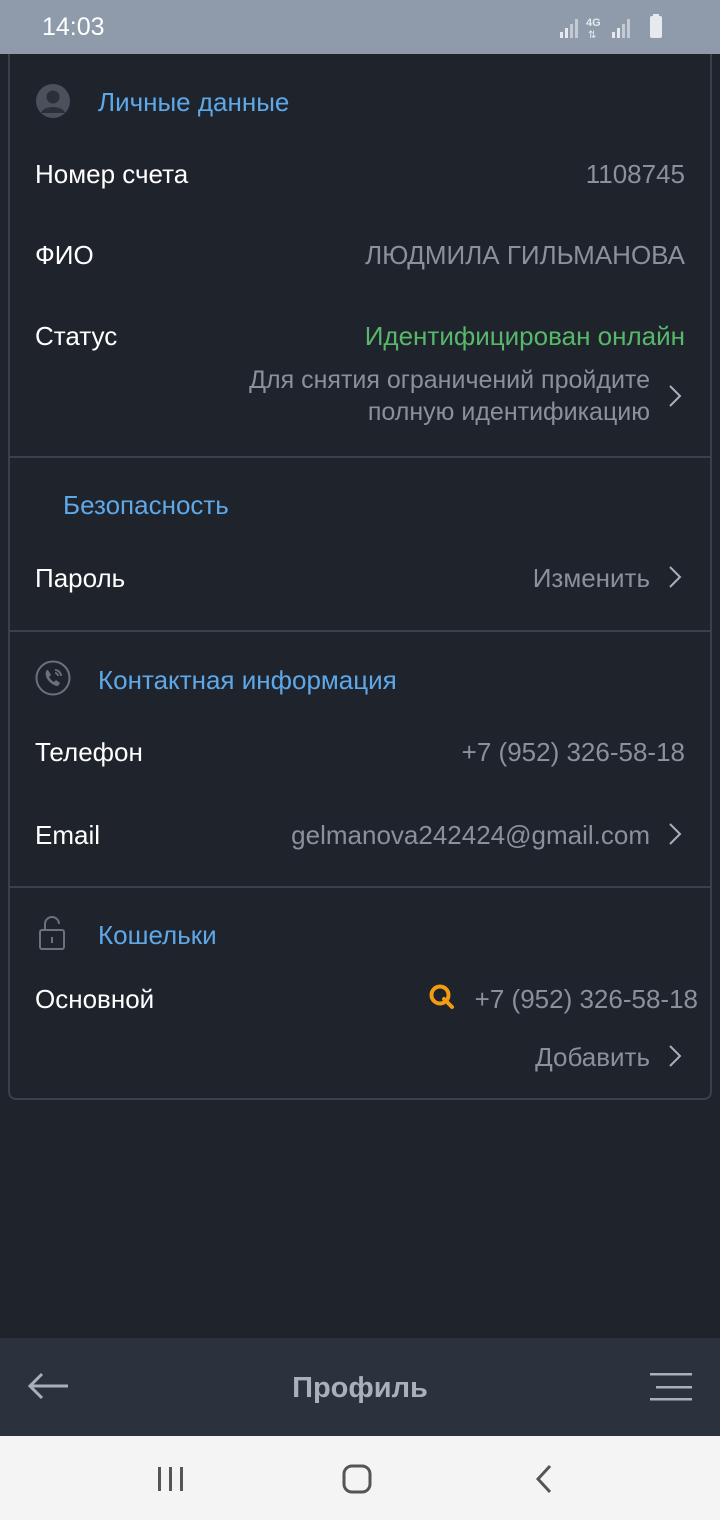  Describe the element at coordinates (53, 101) in the screenshot. I see `user-avatar-icon` at that location.